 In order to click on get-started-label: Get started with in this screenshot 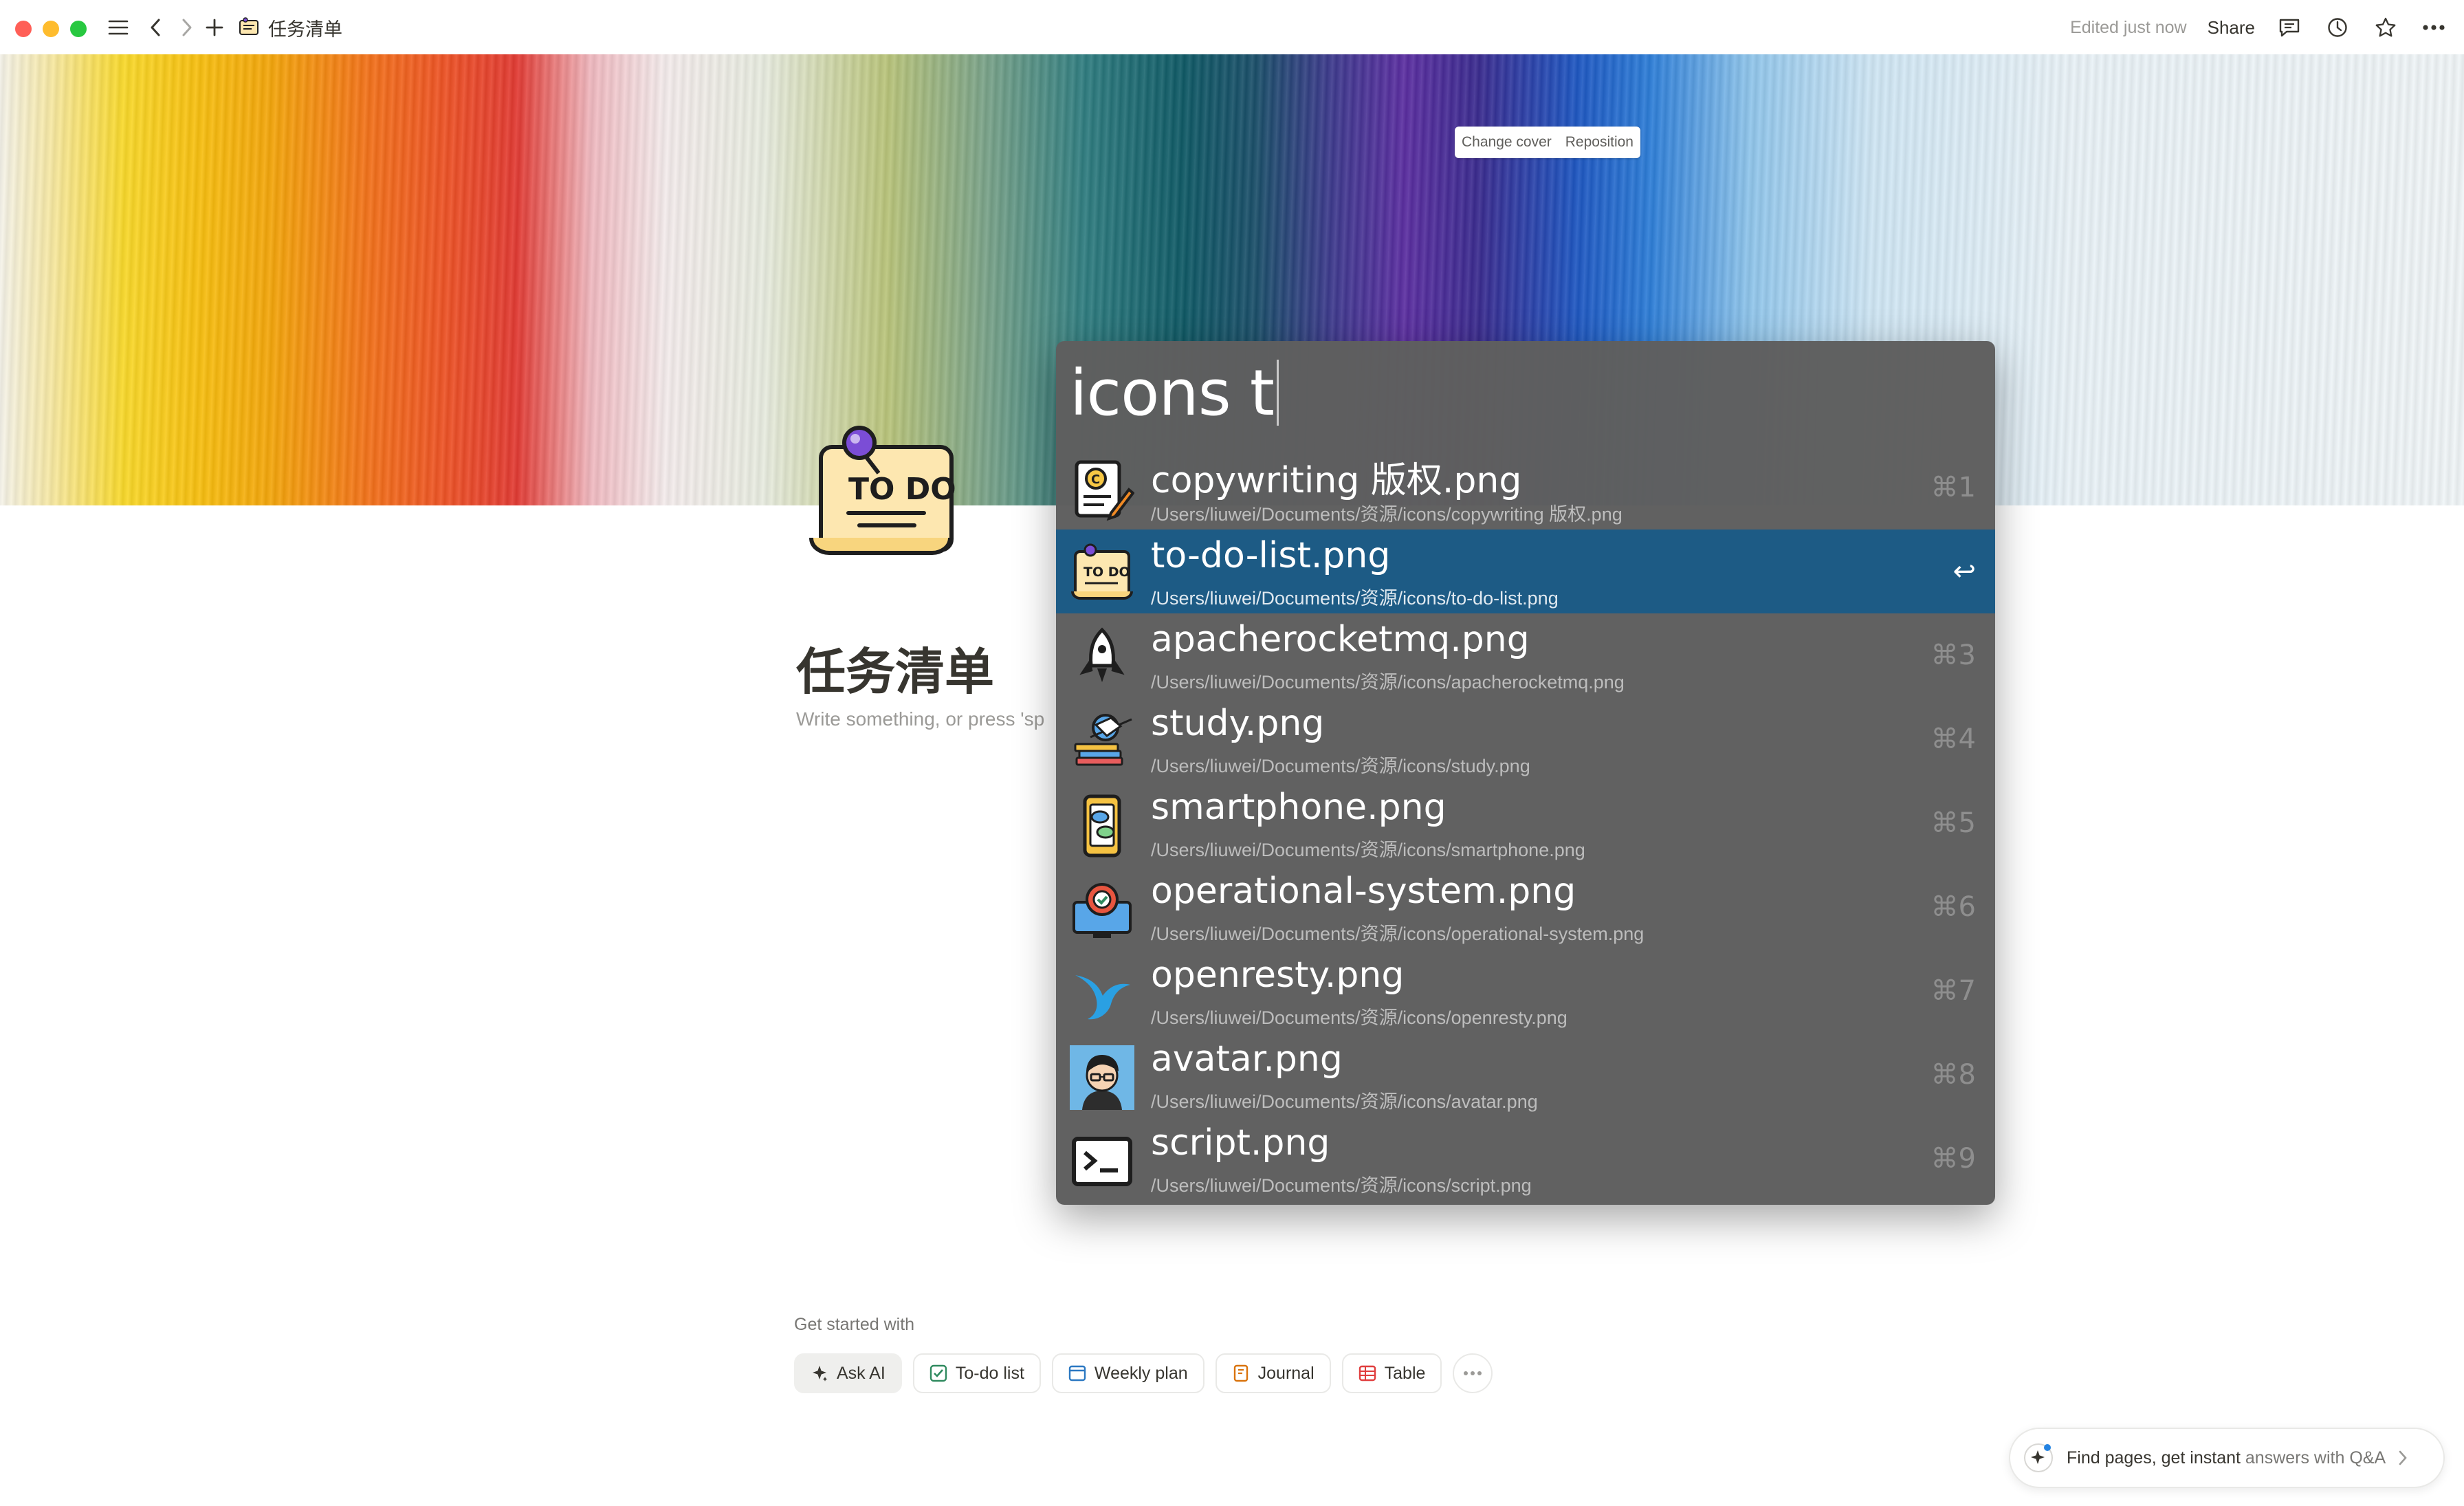, I will do `click(854, 1324)`.